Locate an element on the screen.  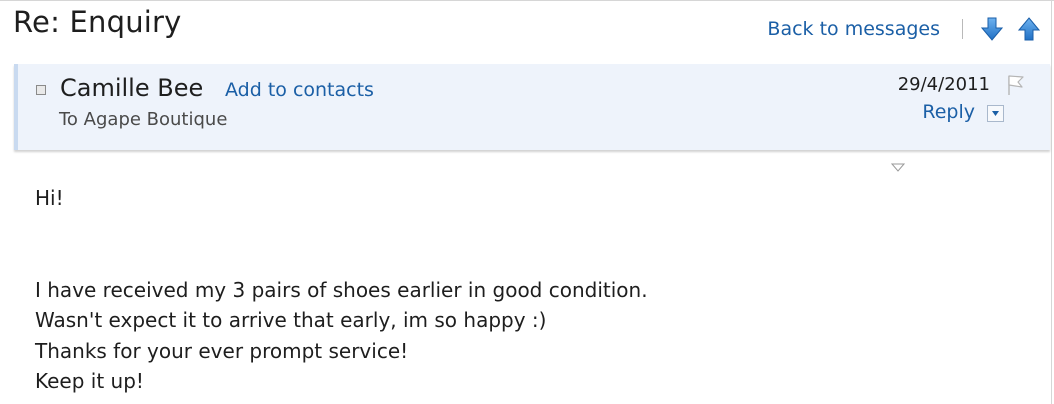
body-line: Thanks for your ever prompt service! is located at coordinates (222, 350).